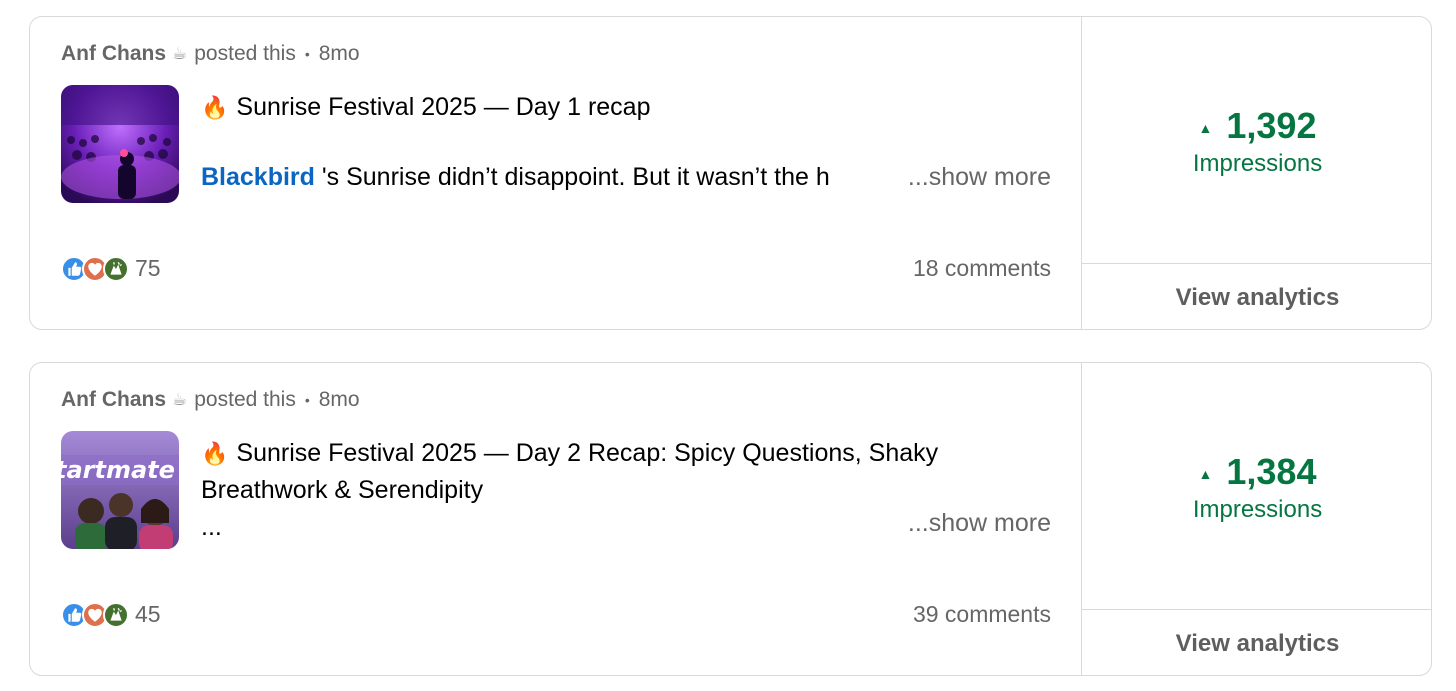  I want to click on impressions-stat: ▲ 1,384 Impressions, so click(1256, 486).